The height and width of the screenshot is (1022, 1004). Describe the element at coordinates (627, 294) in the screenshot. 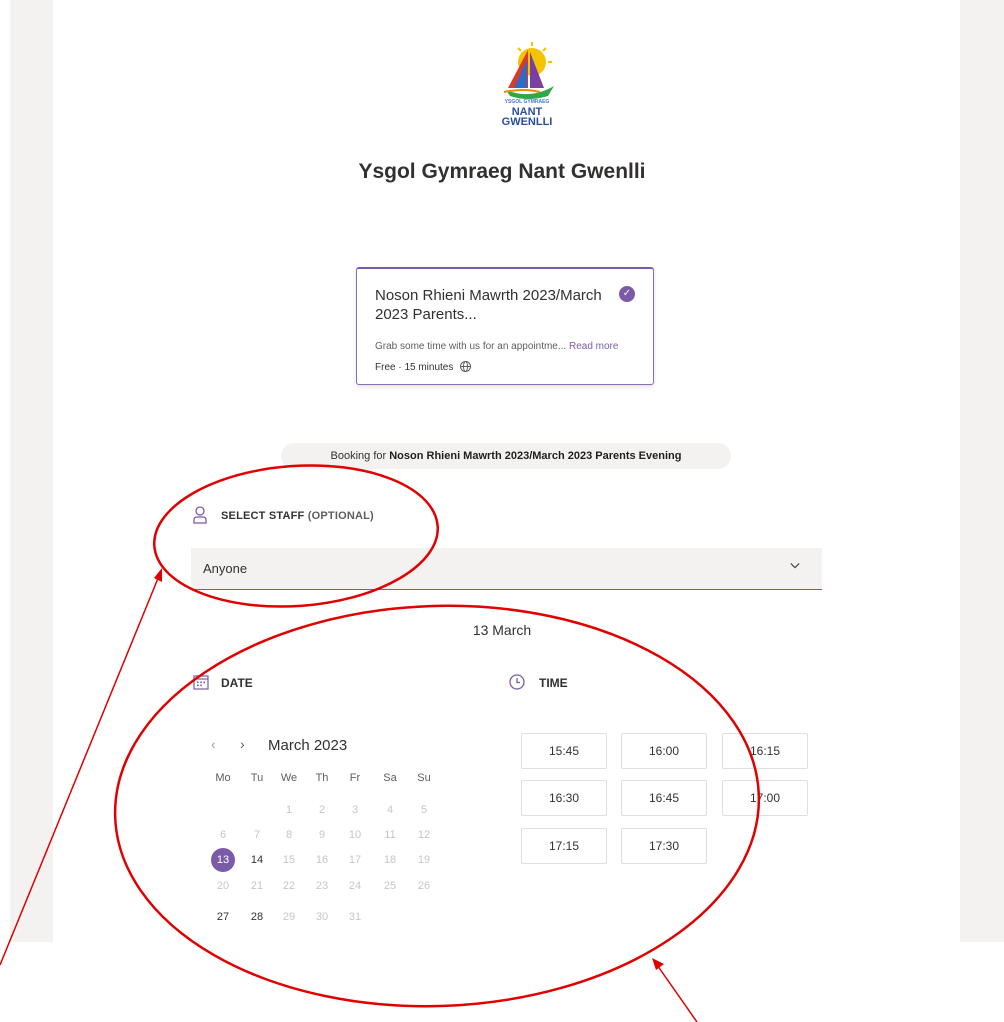

I see `checkmark-icon: ✓` at that location.